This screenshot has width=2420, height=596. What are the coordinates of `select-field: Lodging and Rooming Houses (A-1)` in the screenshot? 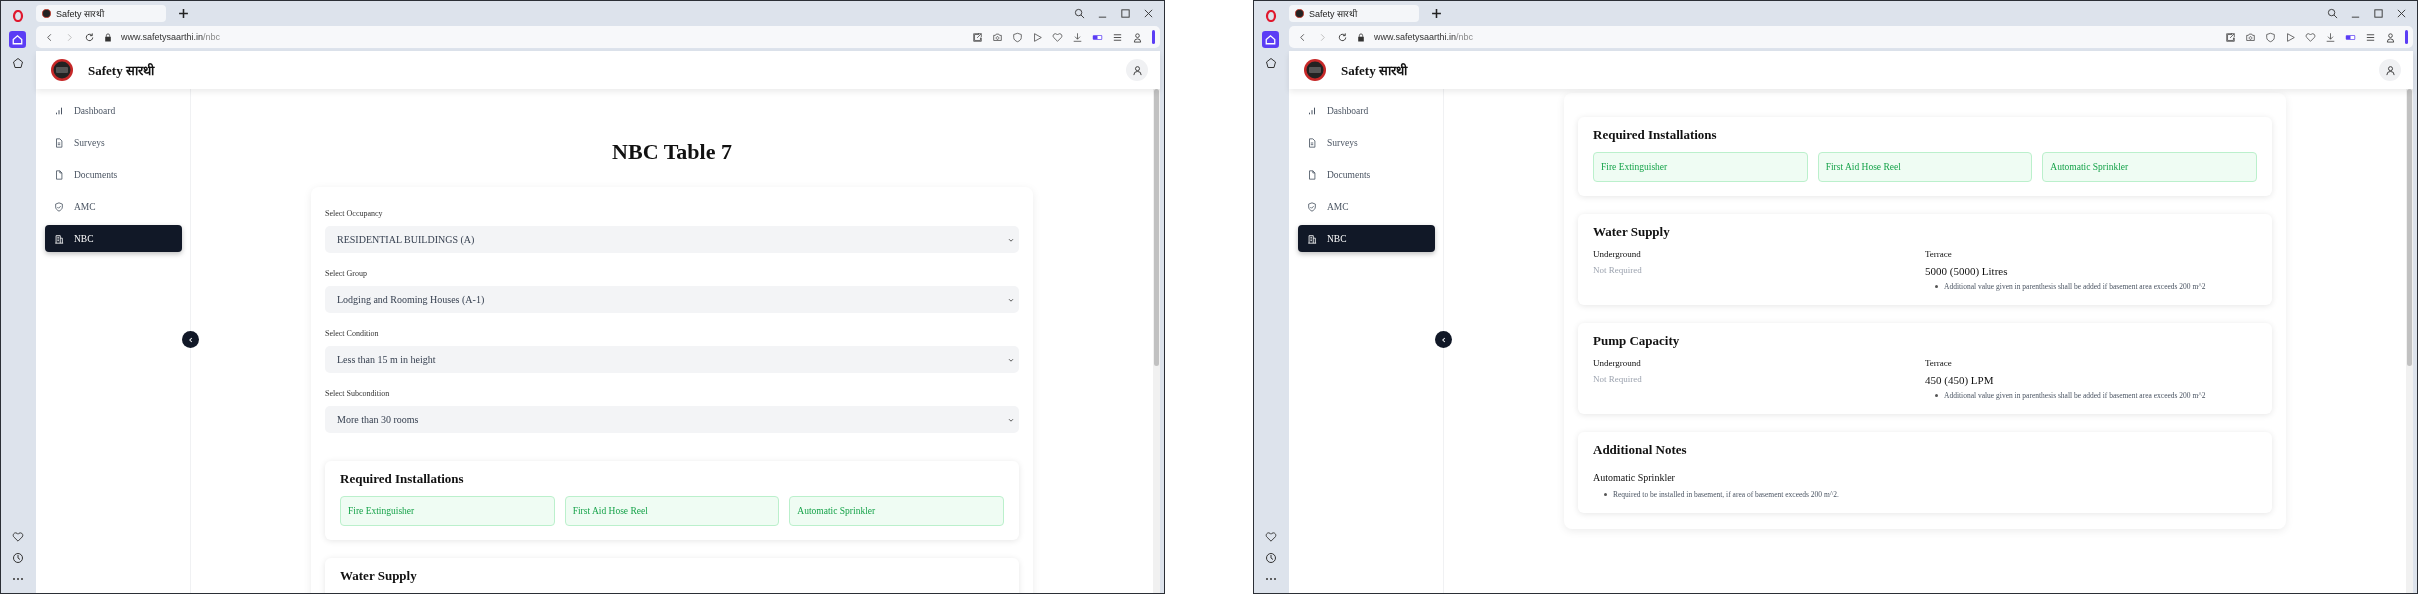 It's located at (672, 299).